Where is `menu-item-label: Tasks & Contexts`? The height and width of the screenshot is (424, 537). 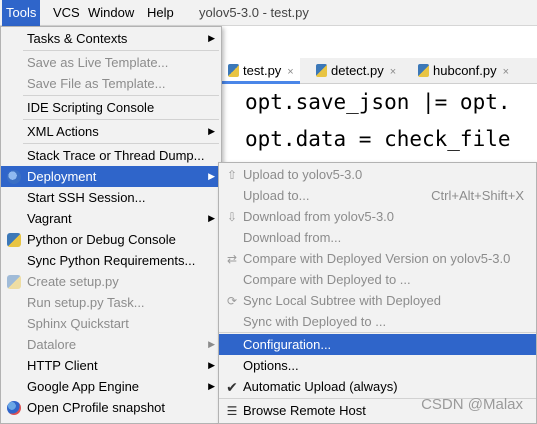 menu-item-label: Tasks & Contexts is located at coordinates (77, 38).